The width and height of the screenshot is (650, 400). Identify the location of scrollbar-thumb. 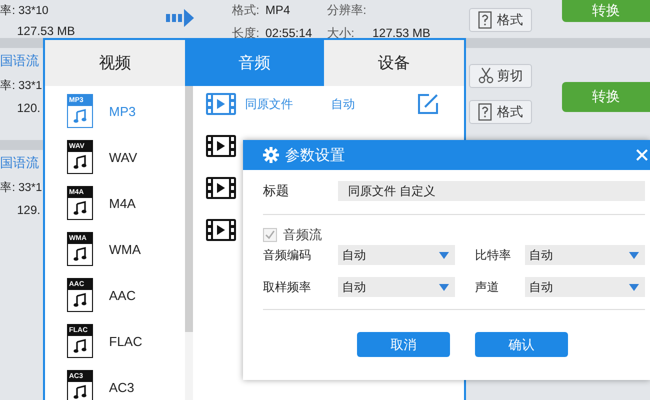
(189, 209).